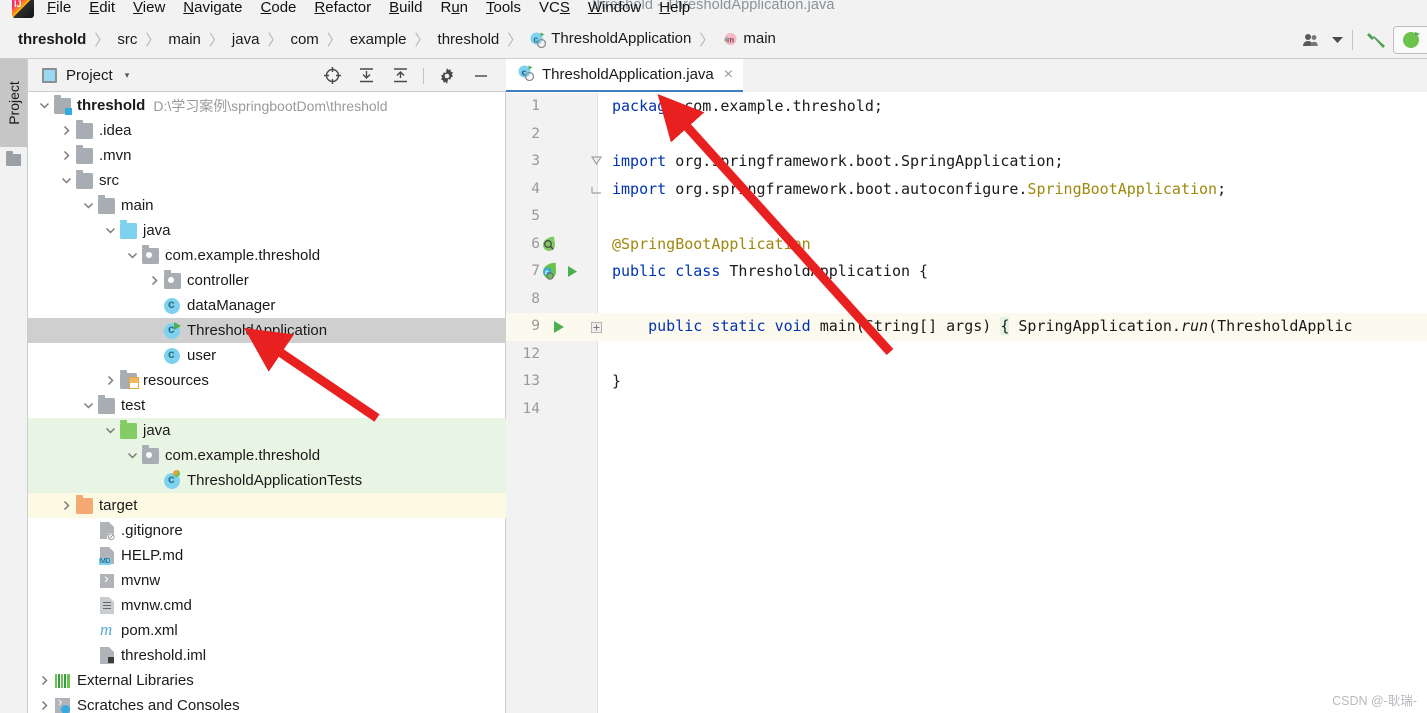 This screenshot has height=713, width=1427. Describe the element at coordinates (342, 8) in the screenshot. I see `menu-item-refactor: Refactor` at that location.